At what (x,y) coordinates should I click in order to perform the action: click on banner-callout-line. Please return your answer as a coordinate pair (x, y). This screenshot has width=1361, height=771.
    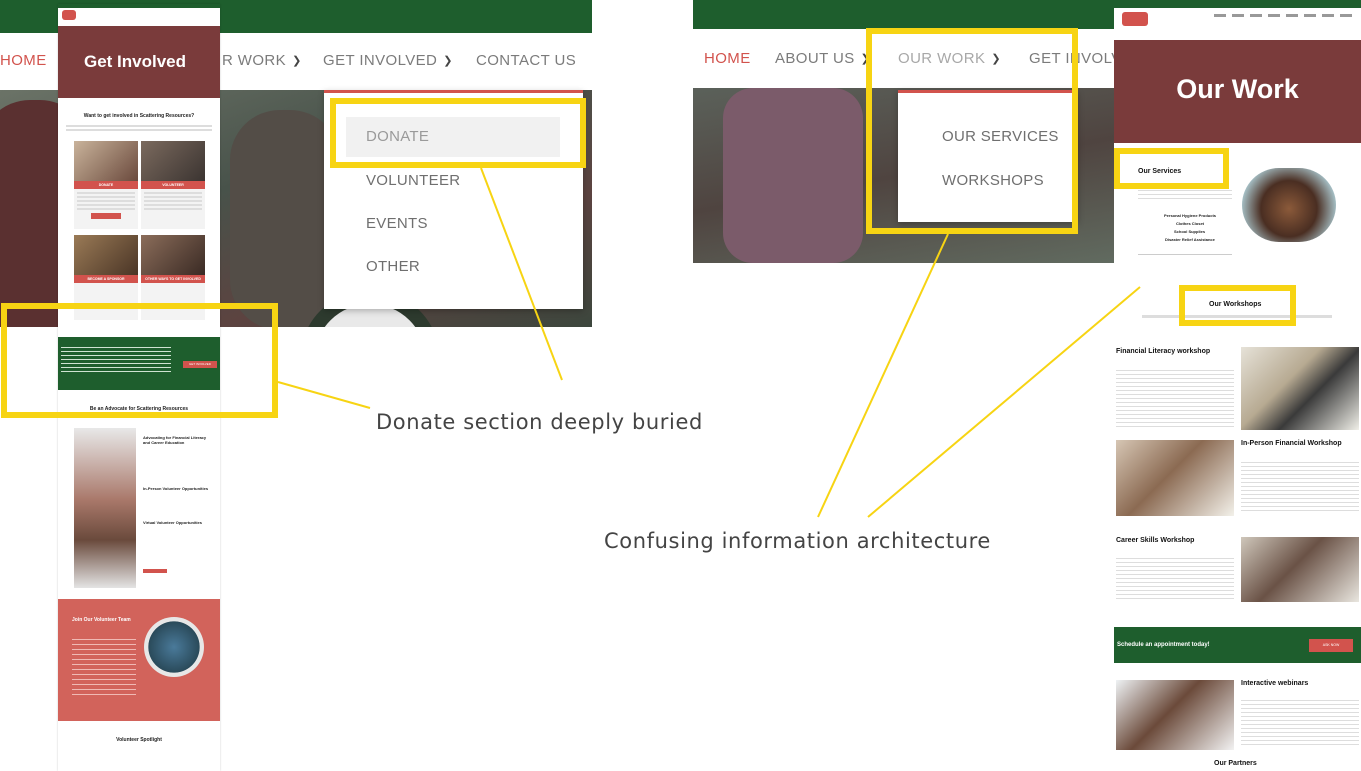
    Looking at the image, I should click on (324, 395).